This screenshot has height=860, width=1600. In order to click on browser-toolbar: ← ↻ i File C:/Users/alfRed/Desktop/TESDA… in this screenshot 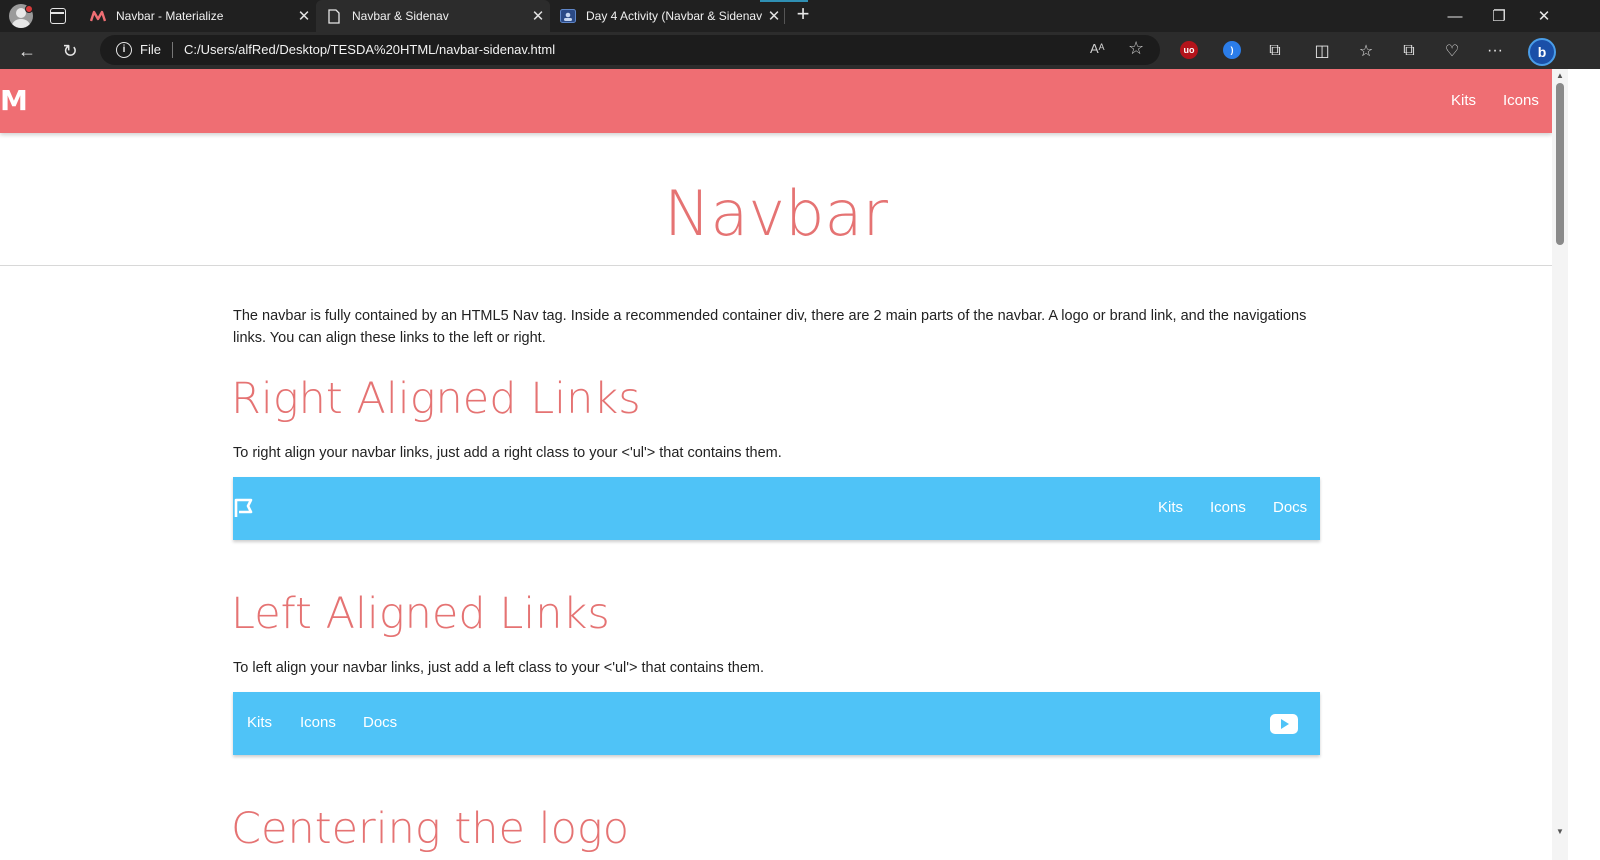, I will do `click(800, 50)`.